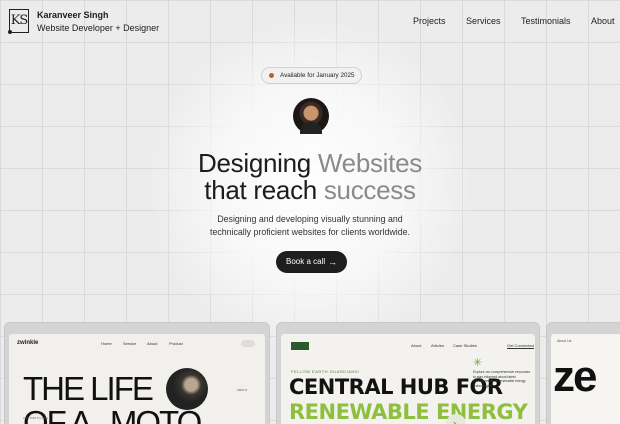 The height and width of the screenshot is (424, 620). What do you see at coordinates (106, 343) in the screenshot?
I see `preview-nav-item: Home` at bounding box center [106, 343].